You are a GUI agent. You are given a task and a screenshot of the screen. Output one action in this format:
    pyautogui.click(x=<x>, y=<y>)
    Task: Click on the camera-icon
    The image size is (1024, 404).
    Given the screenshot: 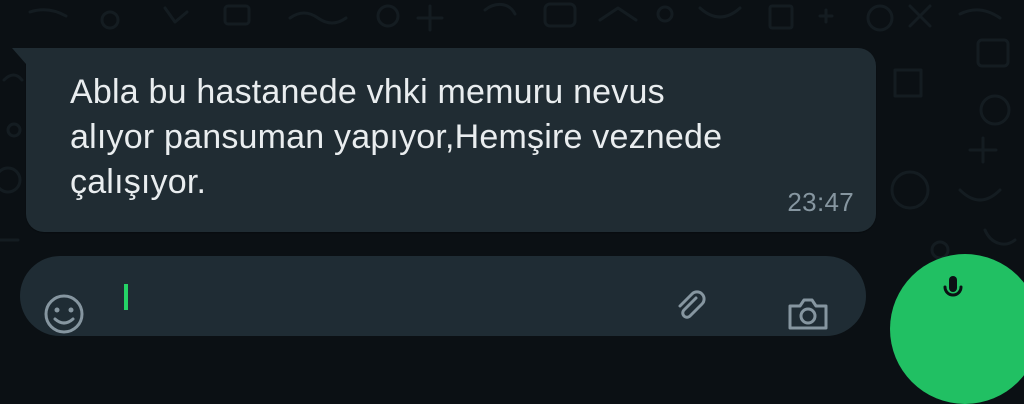 What is the action you would take?
    pyautogui.click(x=808, y=312)
    